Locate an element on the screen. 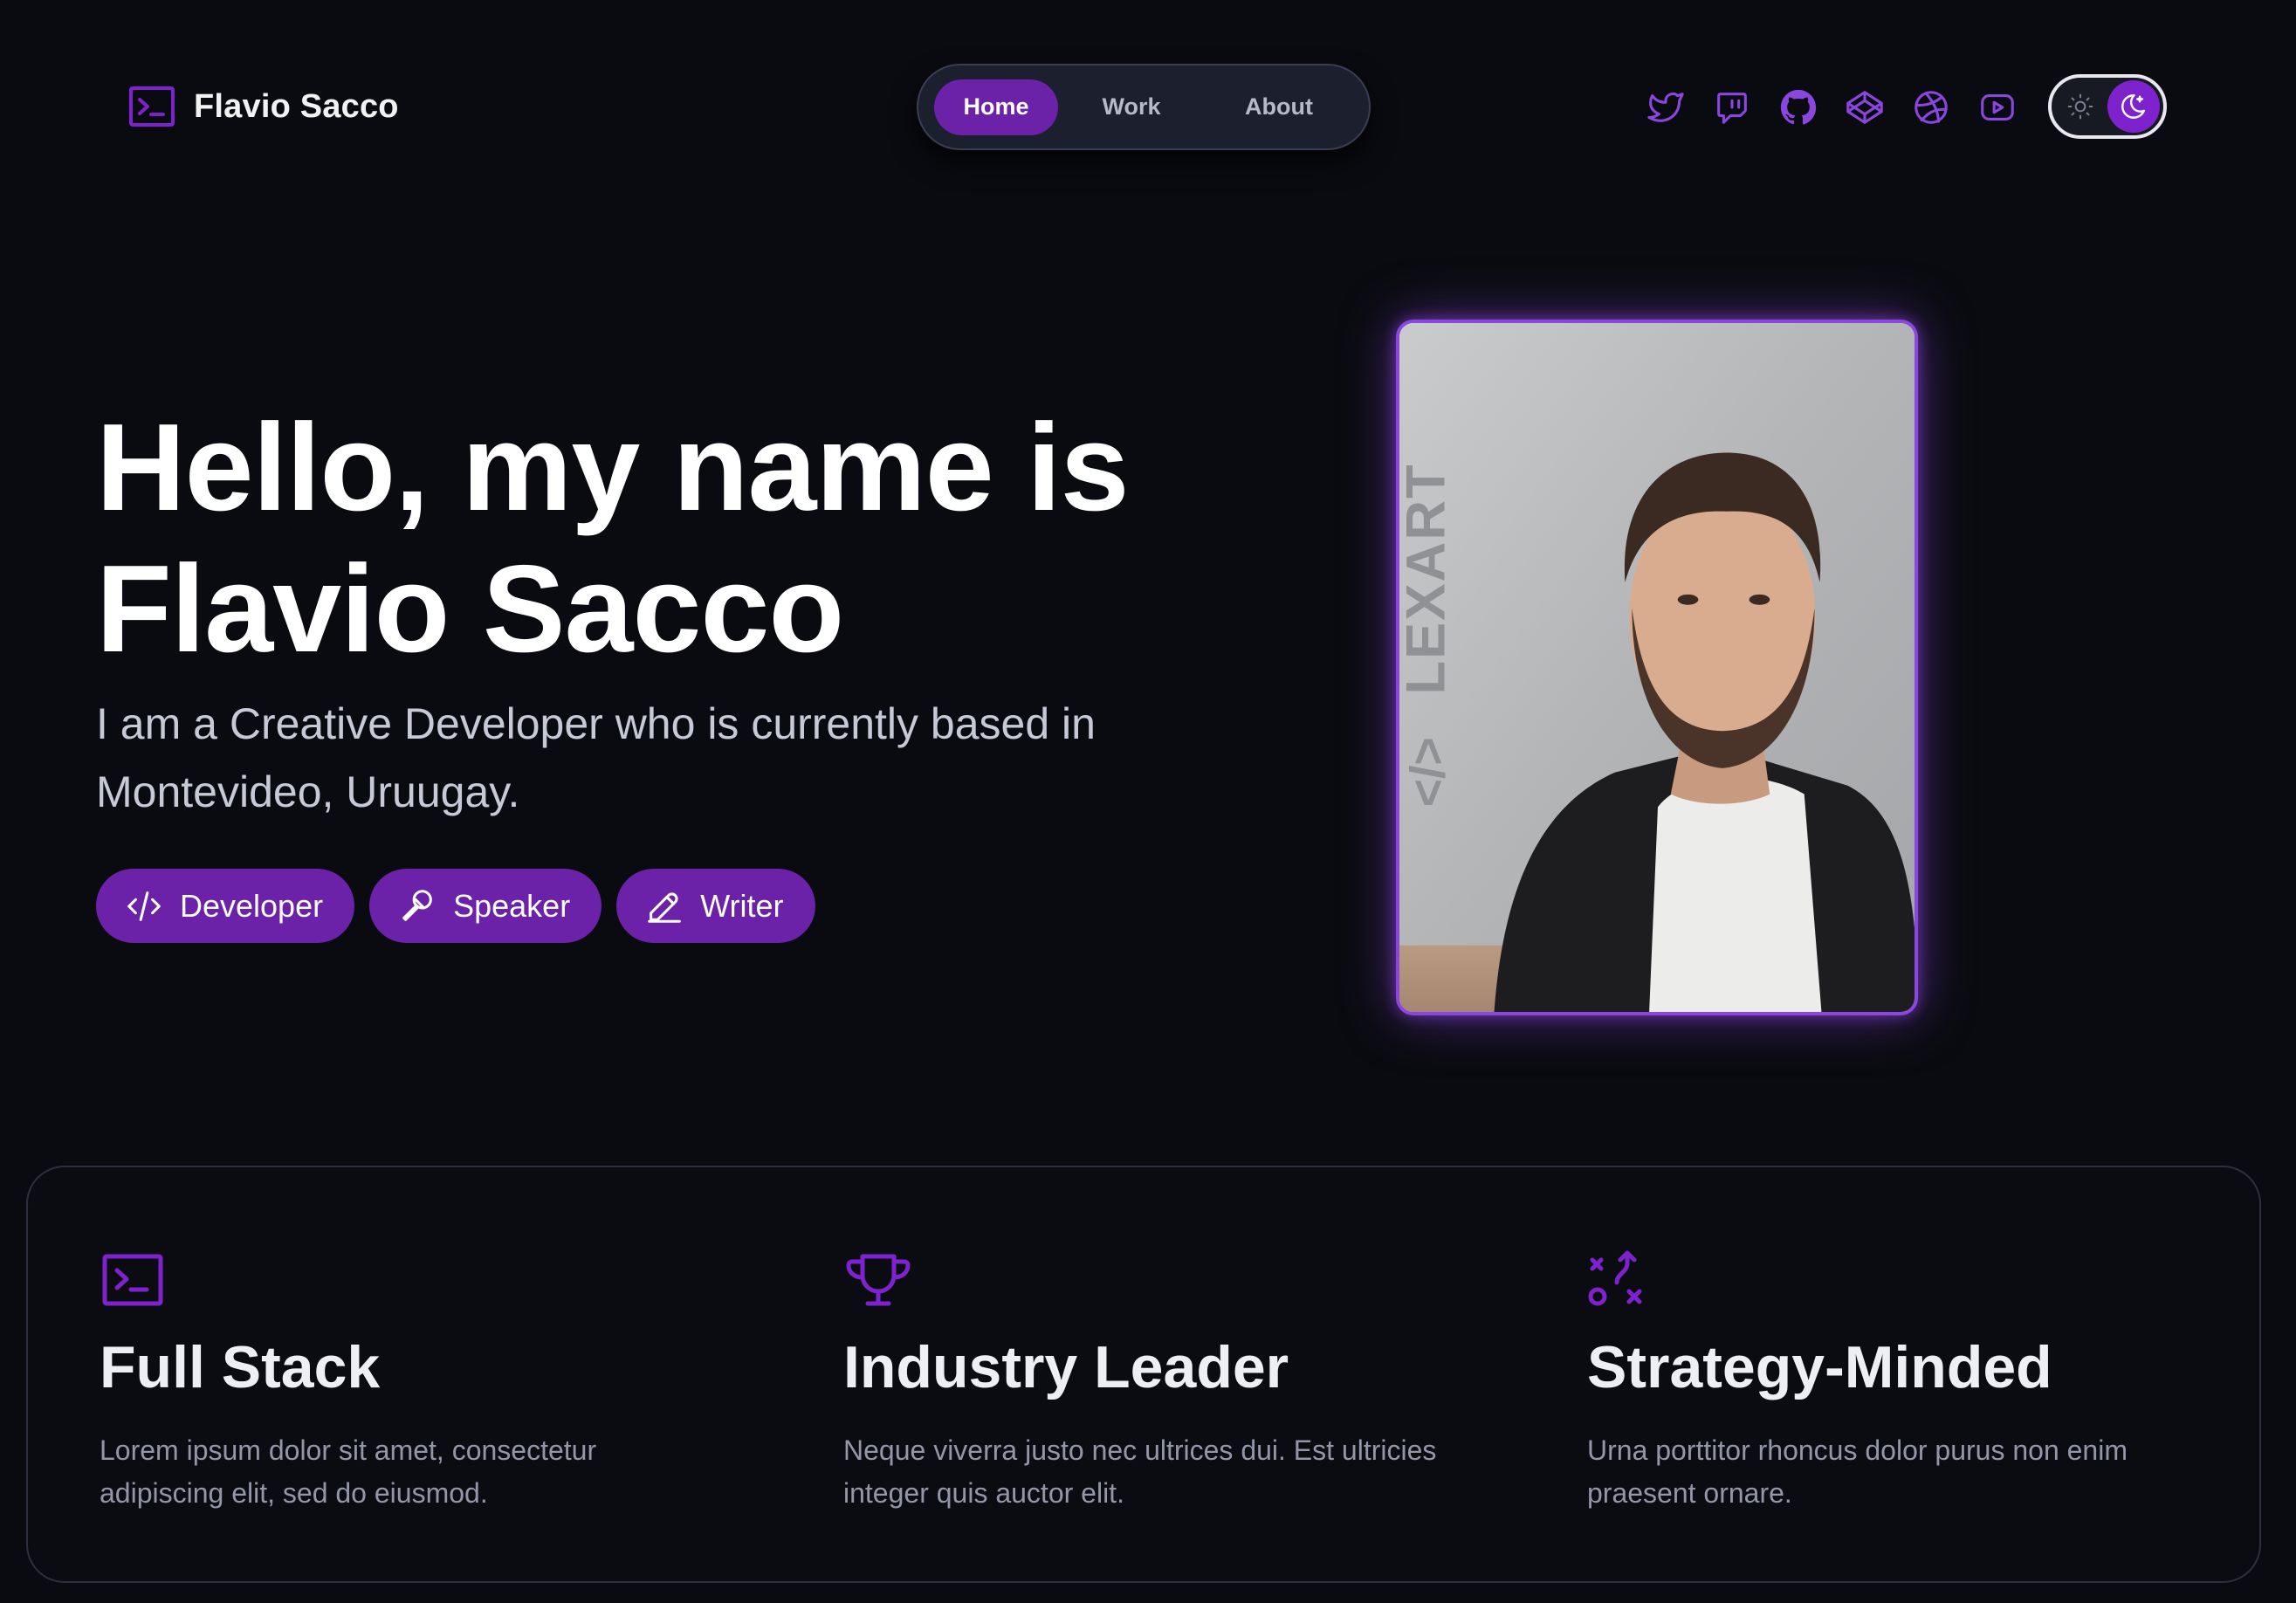 This screenshot has height=1603, width=2296. trophy-icon is located at coordinates (878, 1280).